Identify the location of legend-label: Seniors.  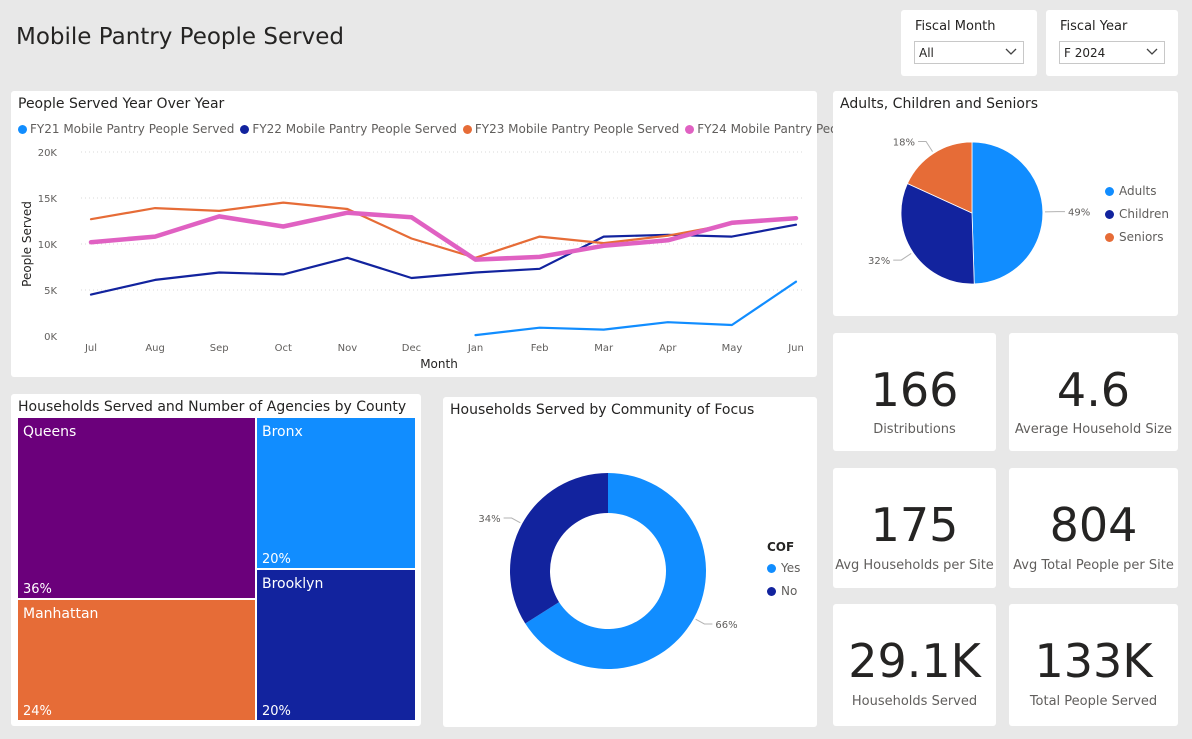
(1141, 237).